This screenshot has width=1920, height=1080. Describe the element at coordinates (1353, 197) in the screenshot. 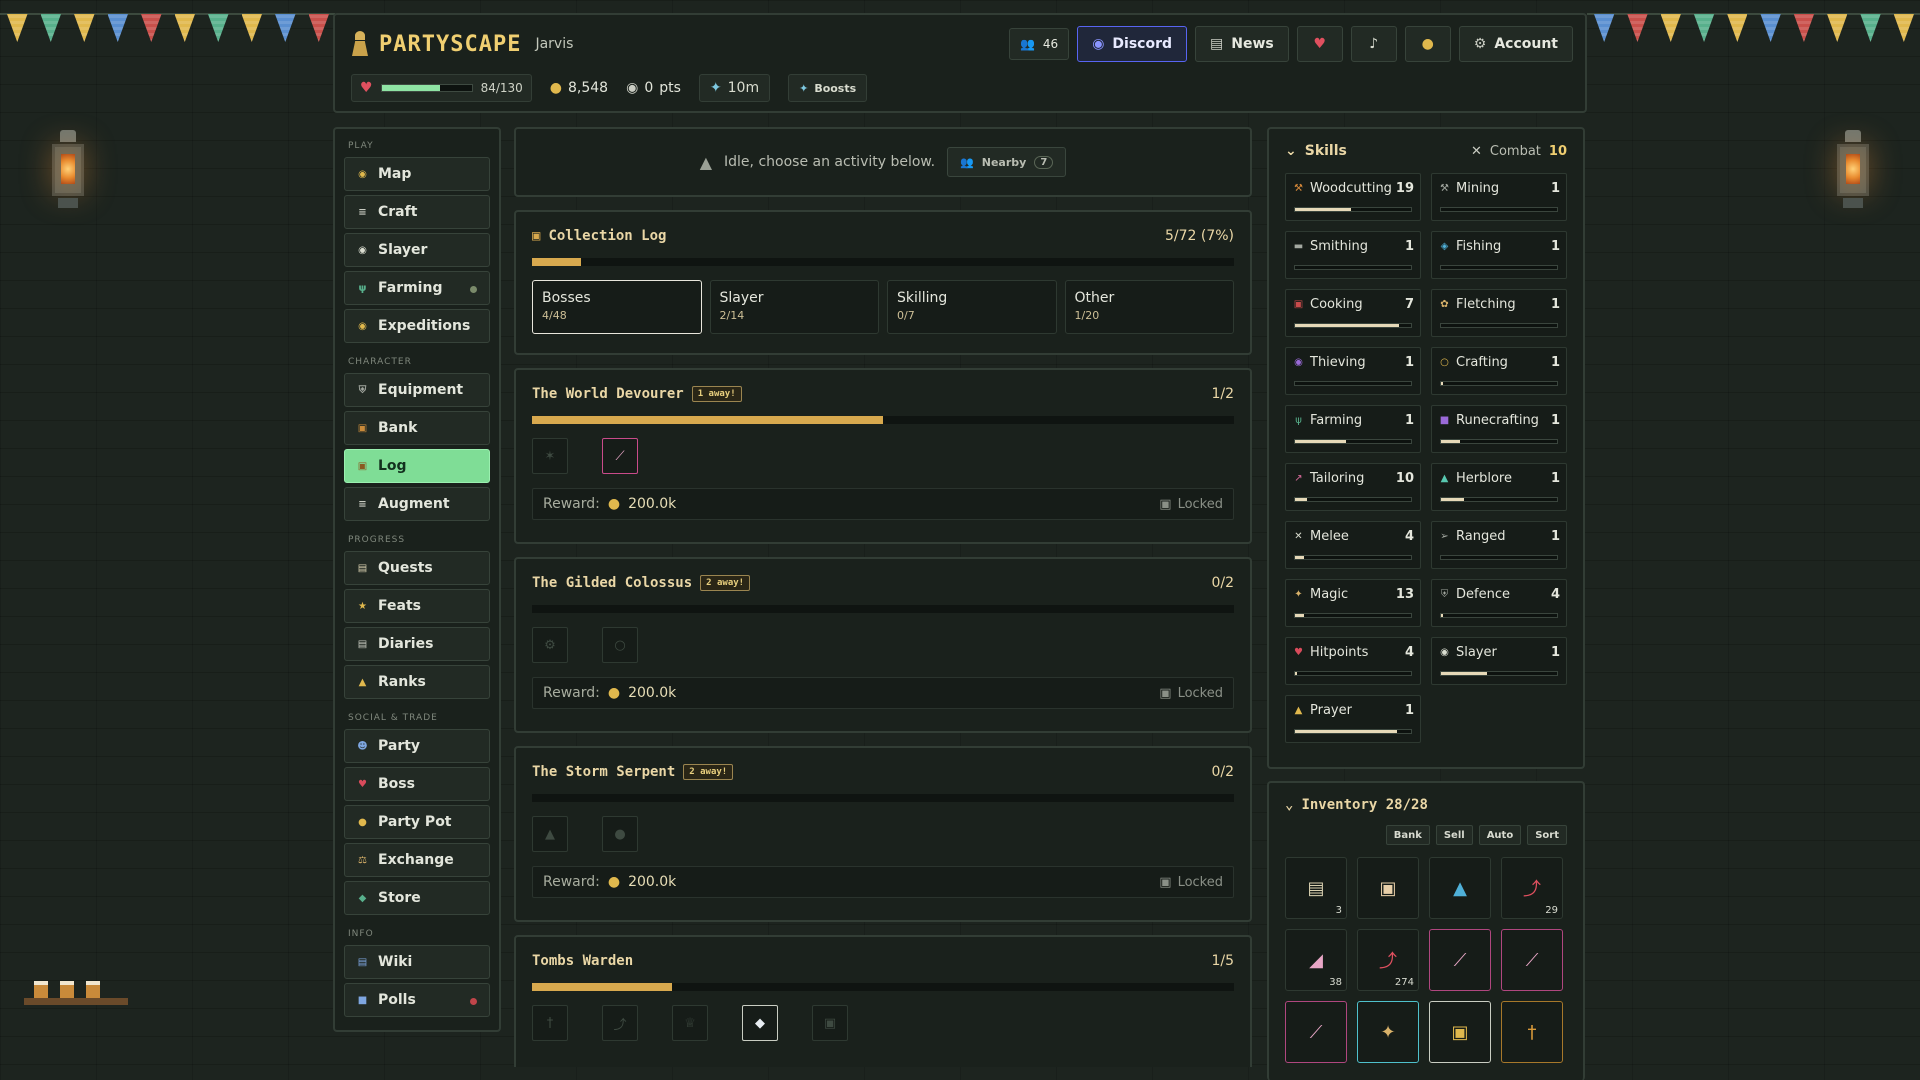

I see `skill-woodcutting: ⚒ Woodcutting 19` at that location.